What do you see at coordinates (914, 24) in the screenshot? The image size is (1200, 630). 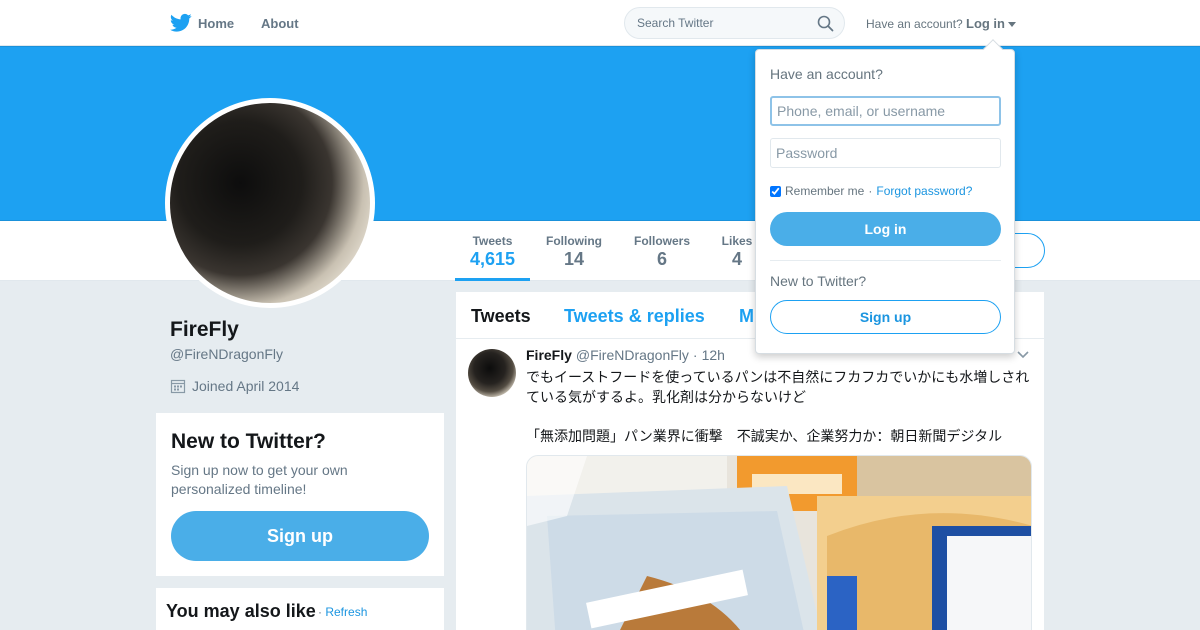 I see `have-account-text: Have an account?` at bounding box center [914, 24].